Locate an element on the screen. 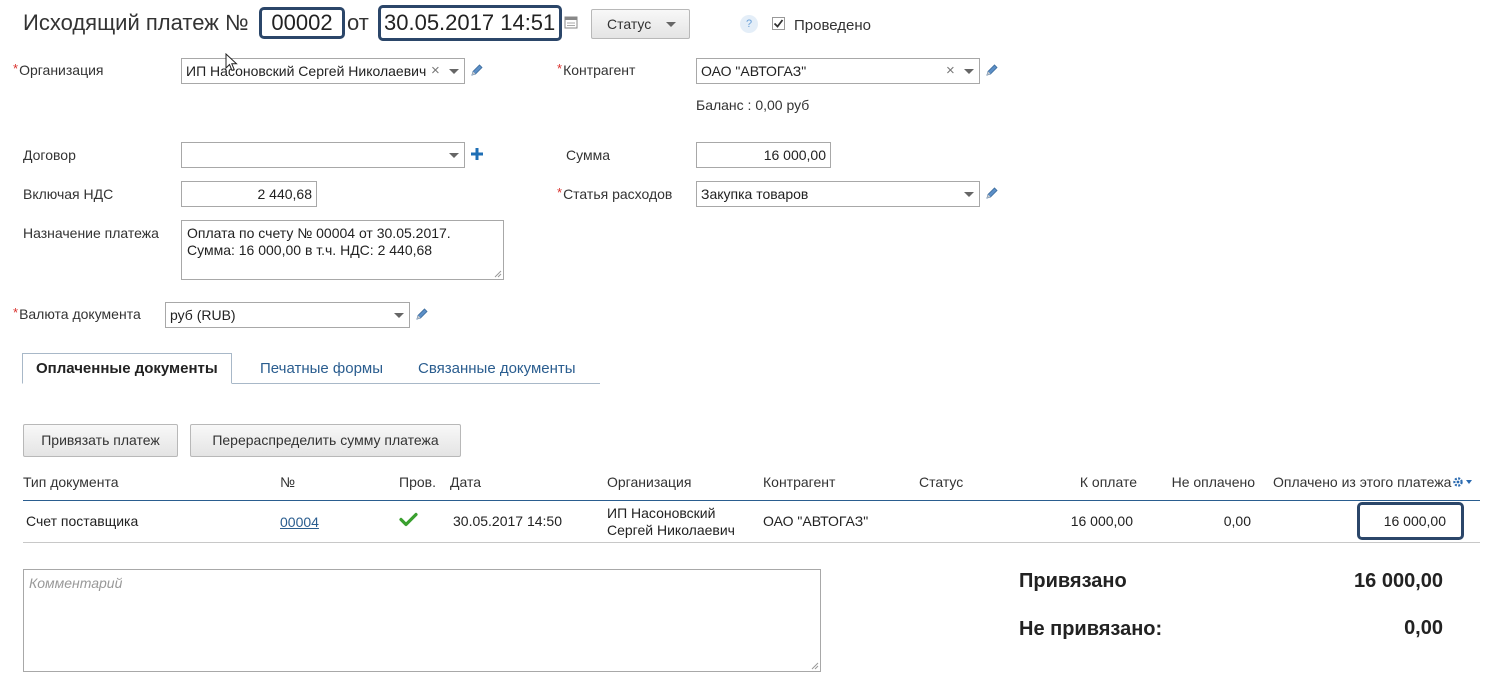 This screenshot has height=680, width=1501. redistribute-button: Перераспределить сумму платежа is located at coordinates (325, 440).